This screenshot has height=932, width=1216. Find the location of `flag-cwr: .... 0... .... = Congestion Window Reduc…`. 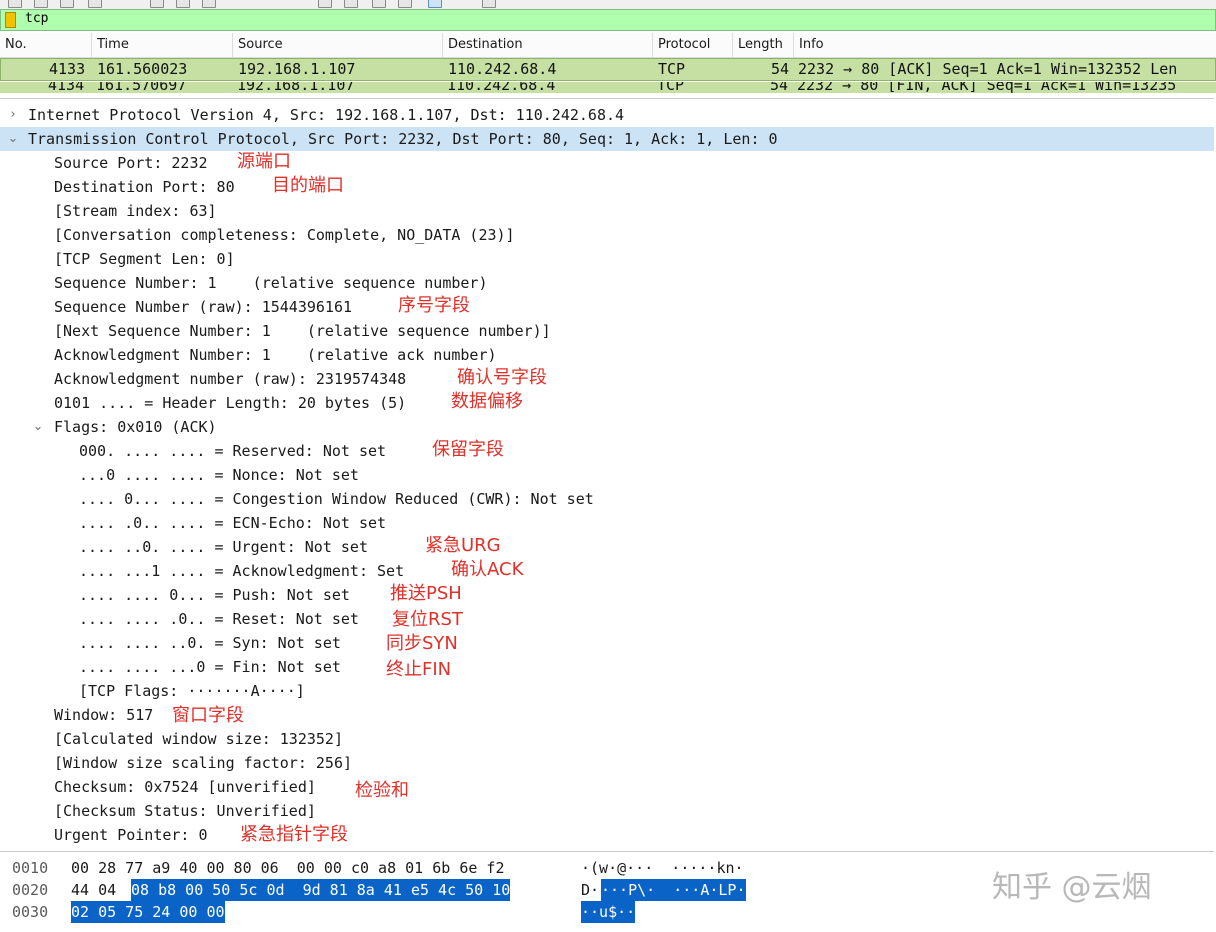

flag-cwr: .... 0... .... = Congestion Window Reduc… is located at coordinates (336, 499).